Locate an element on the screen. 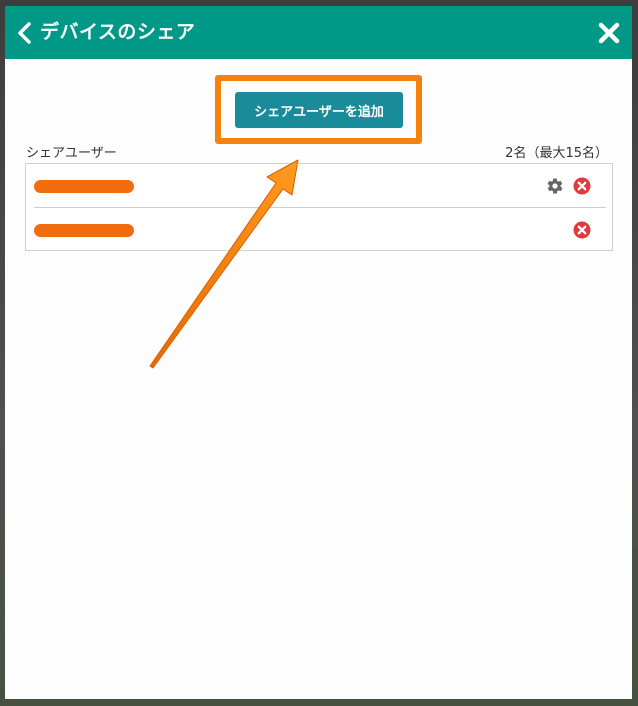 This screenshot has width=638, height=706. modal-header: デバイスのシェア is located at coordinates (318, 32).